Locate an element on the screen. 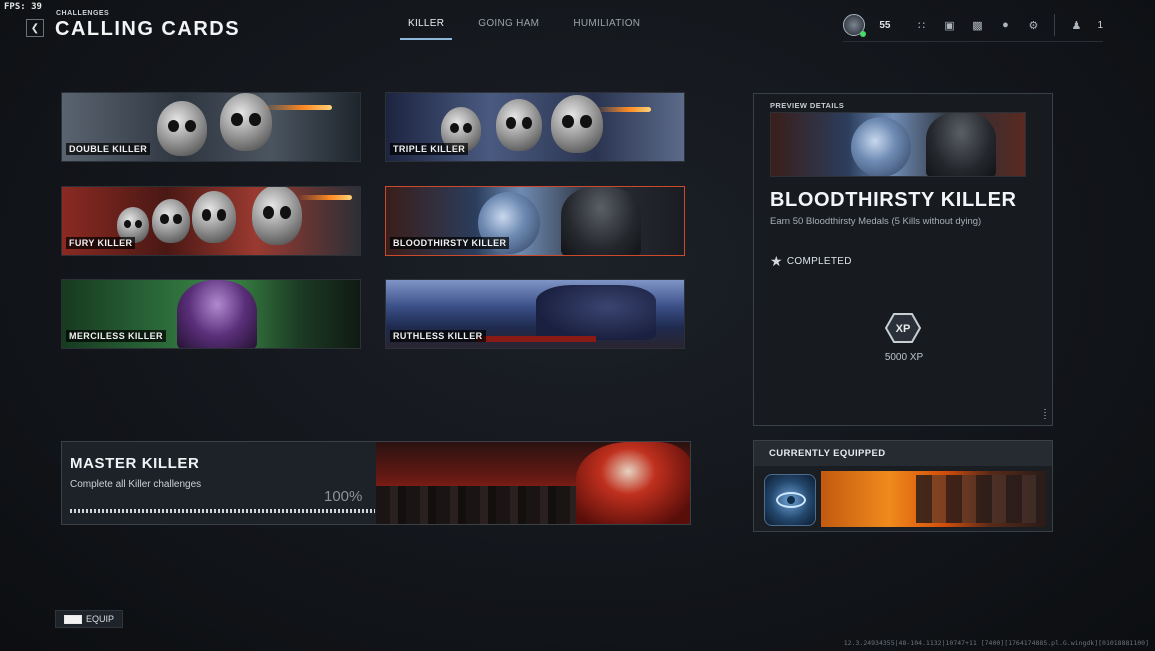  preview-header: PREVIEW DETAILS is located at coordinates (807, 105).